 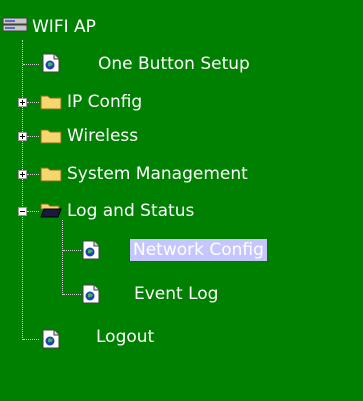 What do you see at coordinates (22, 190) in the screenshot?
I see `tree-line-main` at bounding box center [22, 190].